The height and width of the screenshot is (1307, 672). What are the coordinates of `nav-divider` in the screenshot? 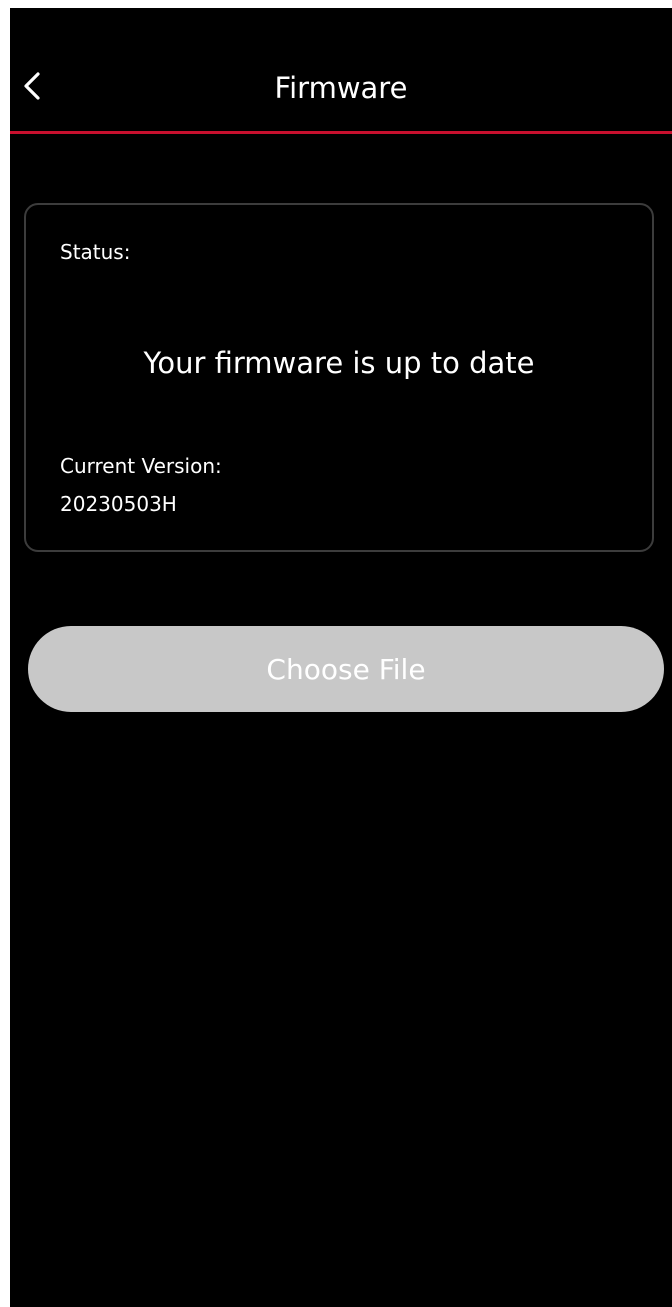 It's located at (341, 132).